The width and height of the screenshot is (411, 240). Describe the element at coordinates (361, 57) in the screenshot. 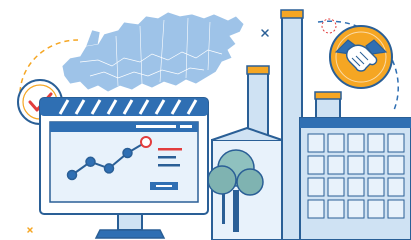

I see `handshake-badge` at that location.